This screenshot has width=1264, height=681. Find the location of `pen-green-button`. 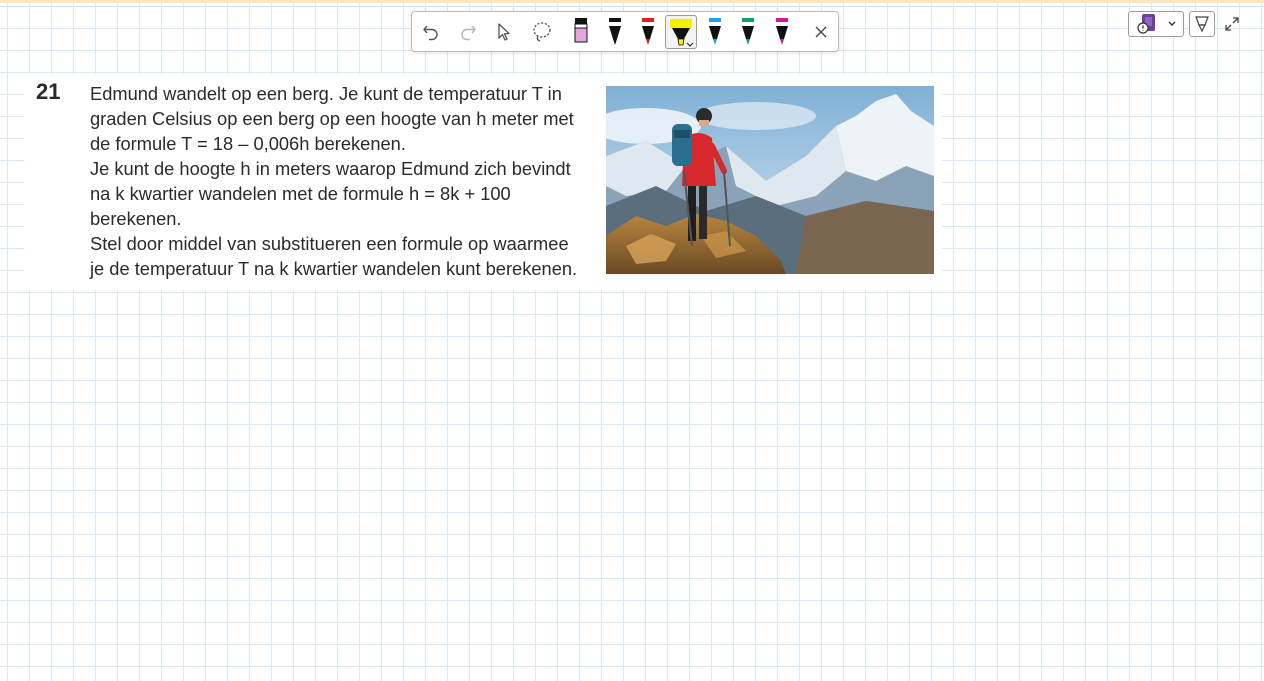

pen-green-button is located at coordinates (748, 32).